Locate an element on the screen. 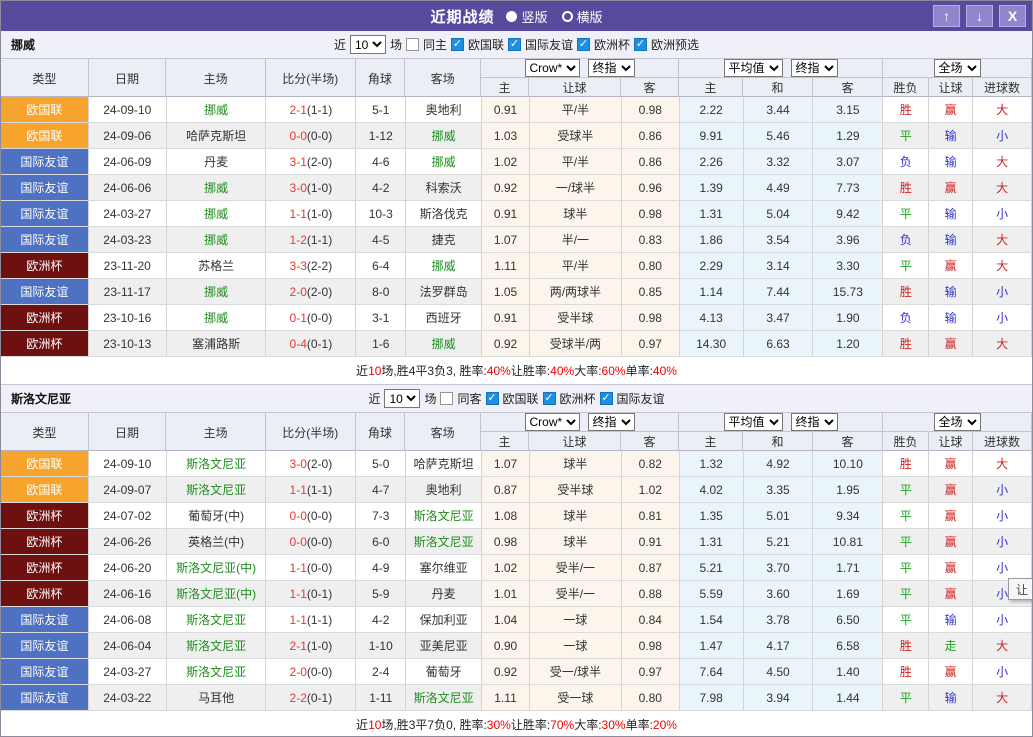  layout-radio-vertical: 竖版 is located at coordinates (527, 16).